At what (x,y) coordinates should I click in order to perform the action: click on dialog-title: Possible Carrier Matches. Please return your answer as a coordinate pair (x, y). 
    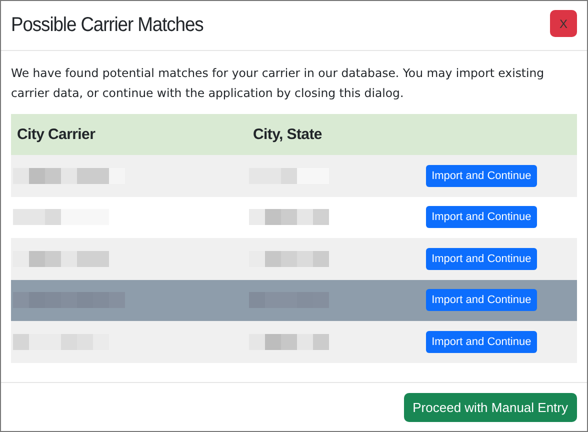
    Looking at the image, I should click on (107, 25).